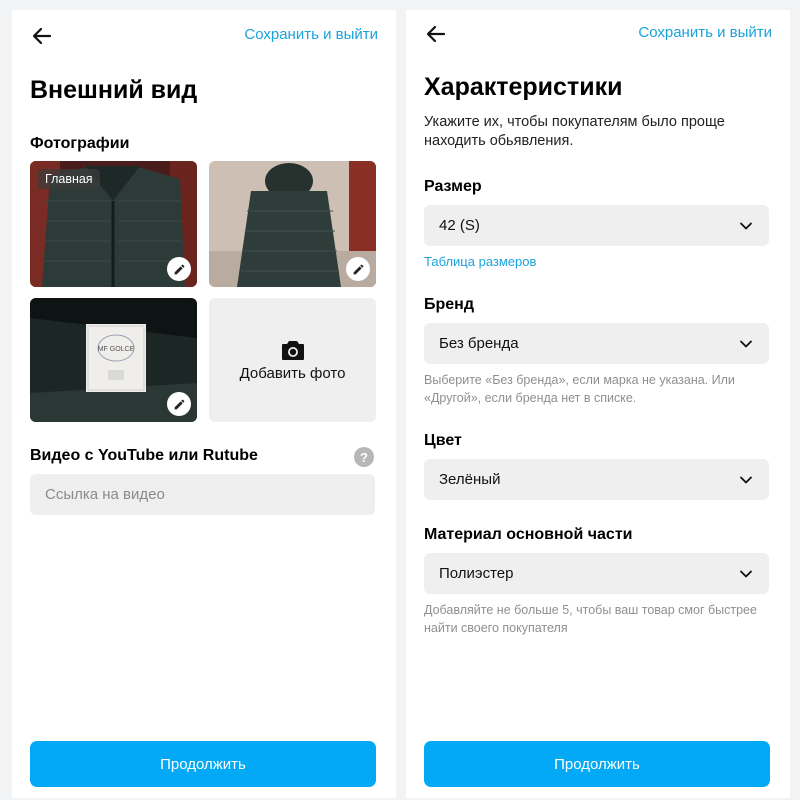  What do you see at coordinates (364, 457) in the screenshot?
I see `help-icon: ?` at bounding box center [364, 457].